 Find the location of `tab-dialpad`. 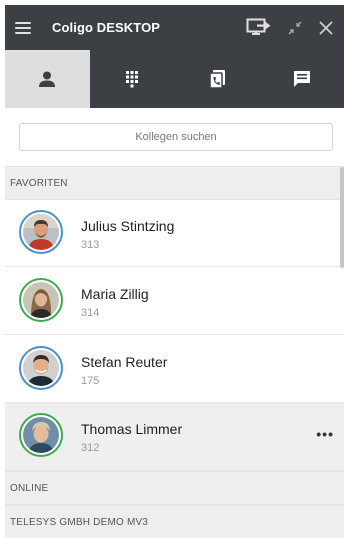

tab-dialpad is located at coordinates (132, 79).